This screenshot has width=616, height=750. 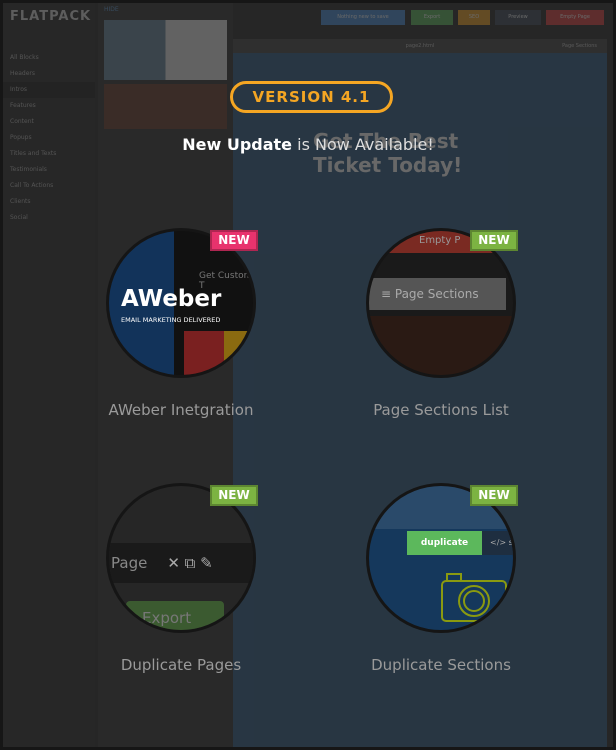 What do you see at coordinates (181, 665) in the screenshot?
I see `feature-label: Duplicate Pages` at bounding box center [181, 665].